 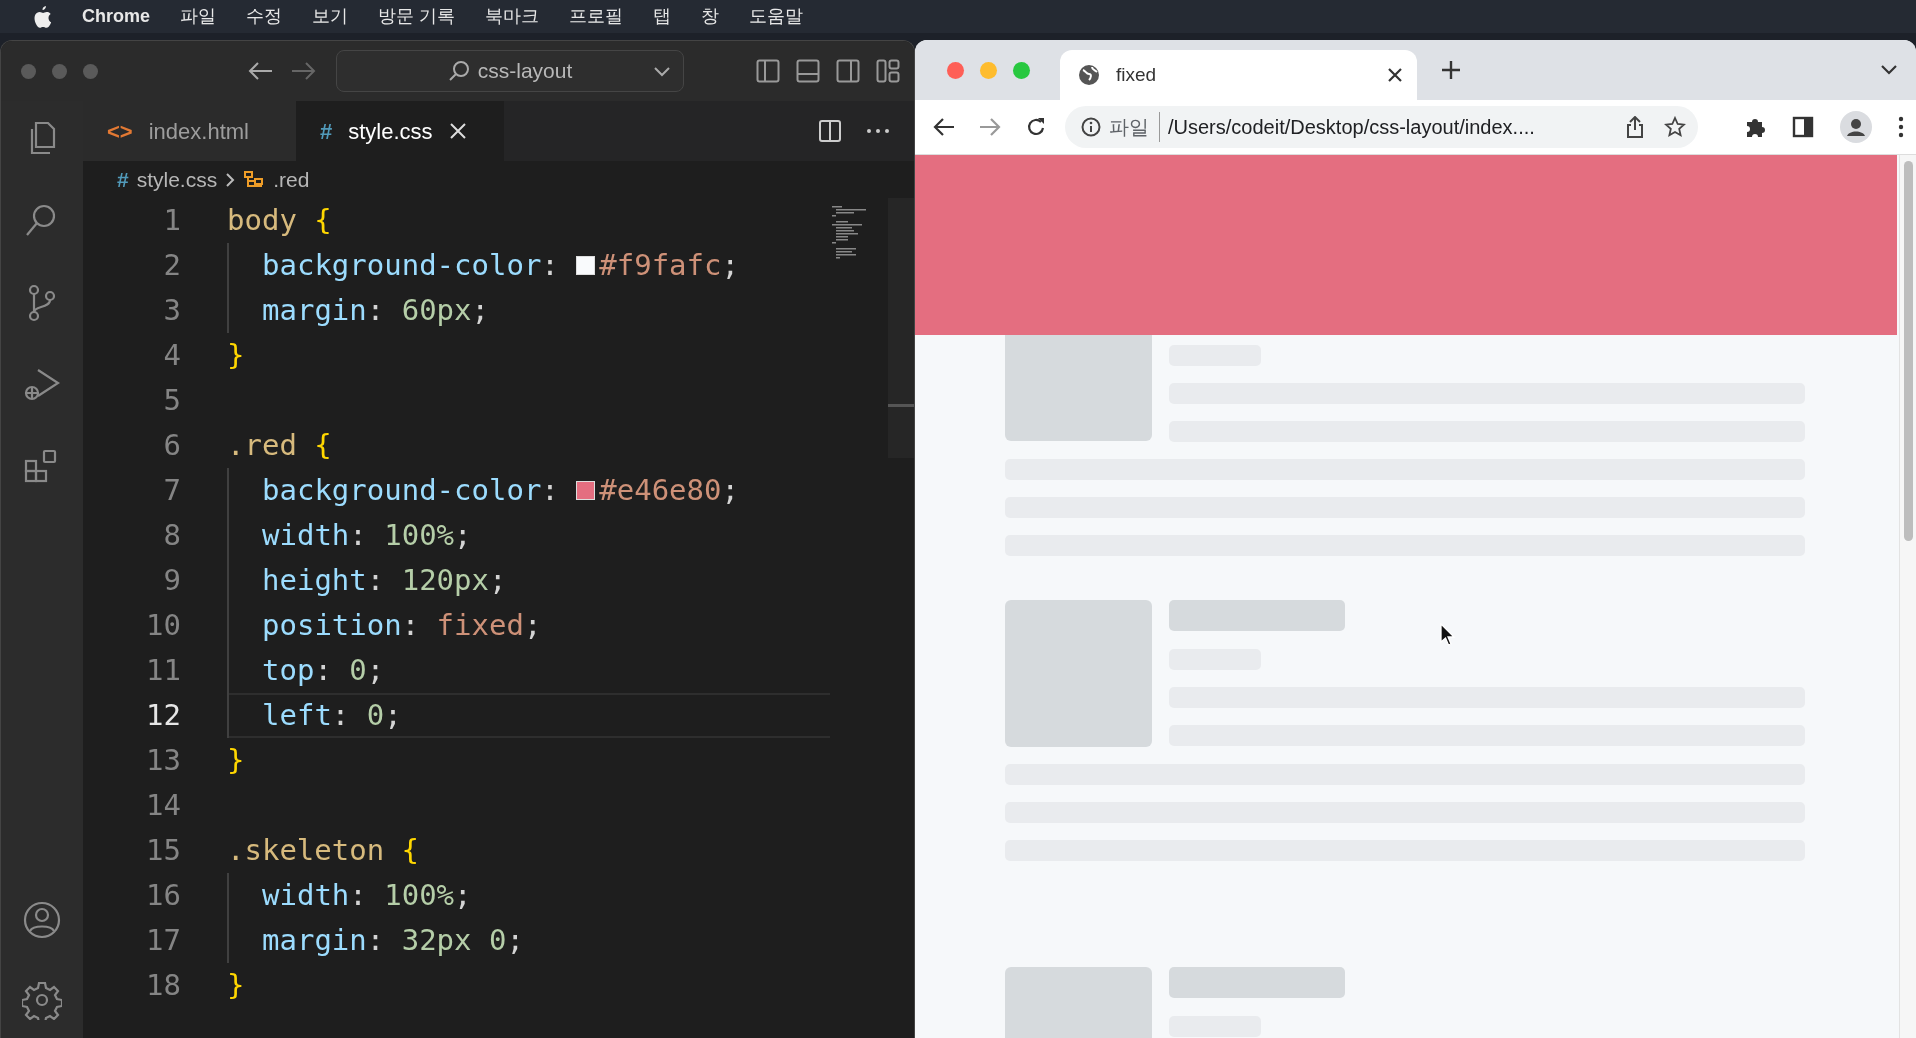 I want to click on info-icon, so click(x=1091, y=127).